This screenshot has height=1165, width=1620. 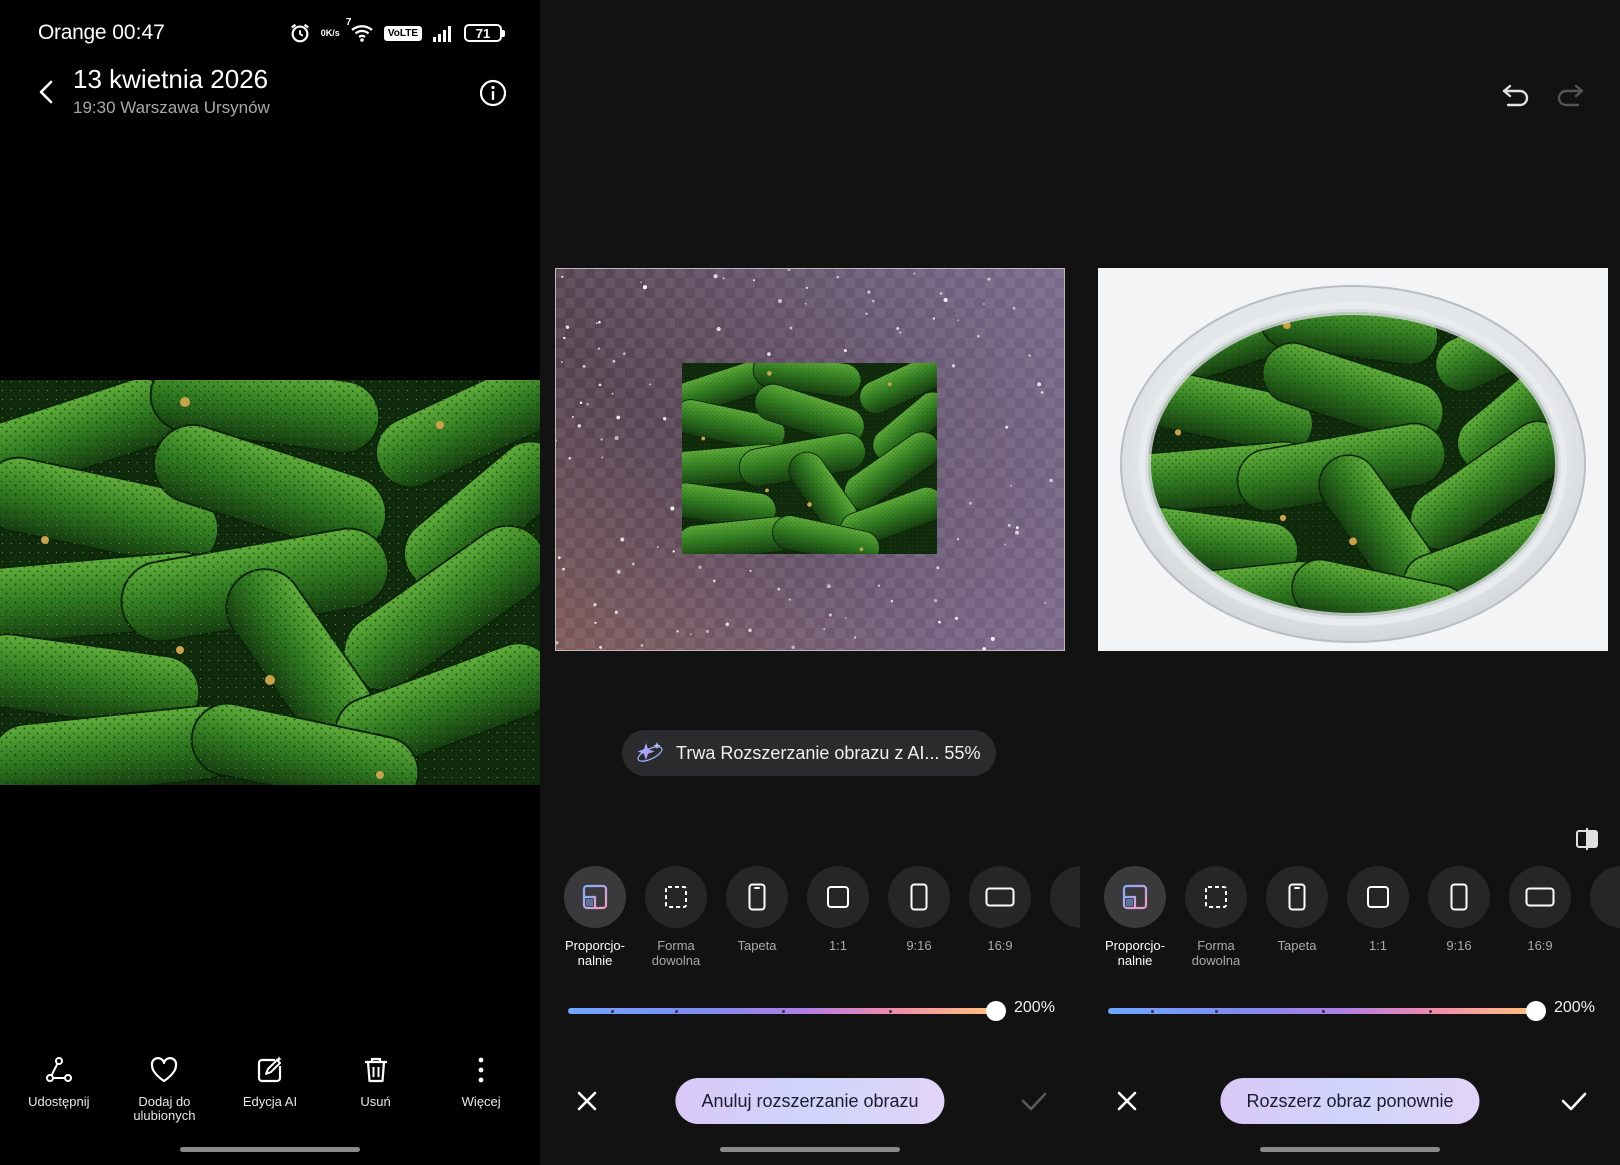 I want to click on more-vertical-action-button: Więcej, so click(x=481, y=1095).